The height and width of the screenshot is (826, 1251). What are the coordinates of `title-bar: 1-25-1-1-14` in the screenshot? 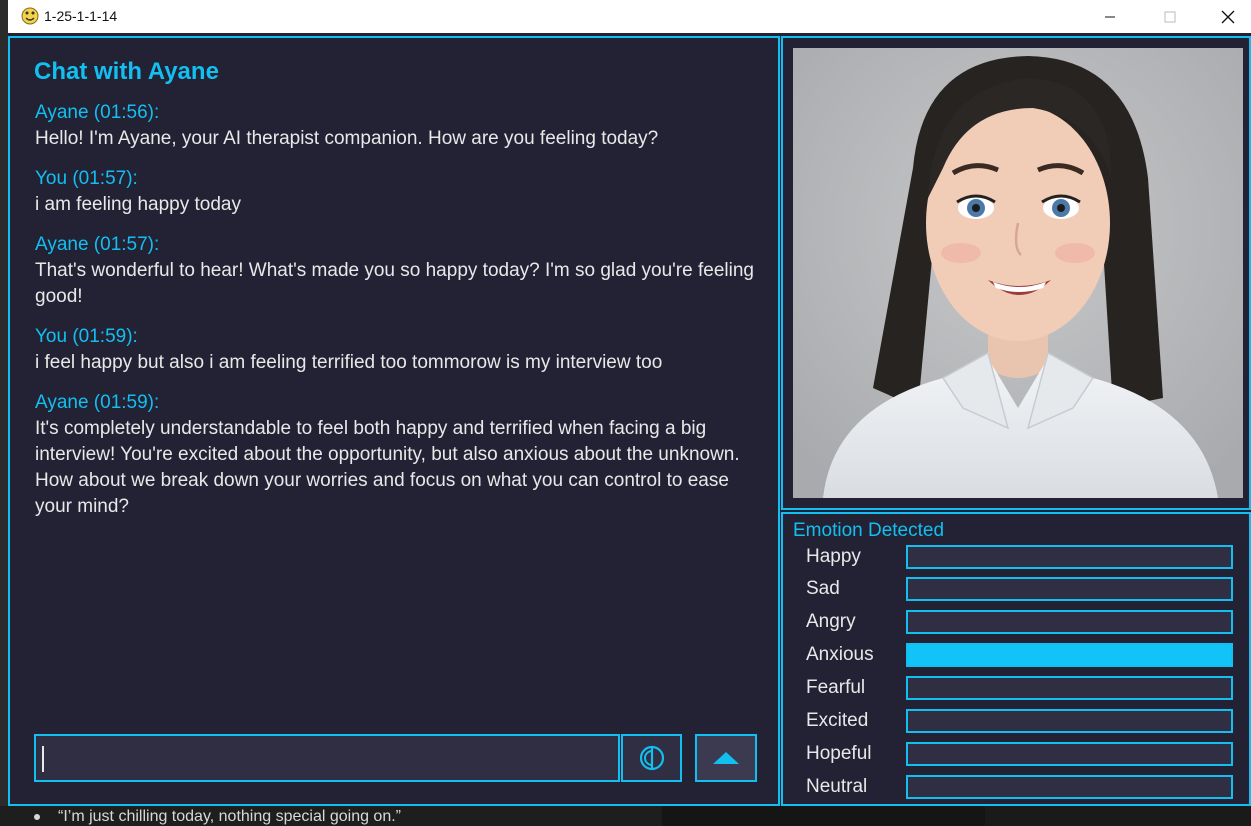 It's located at (629, 16).